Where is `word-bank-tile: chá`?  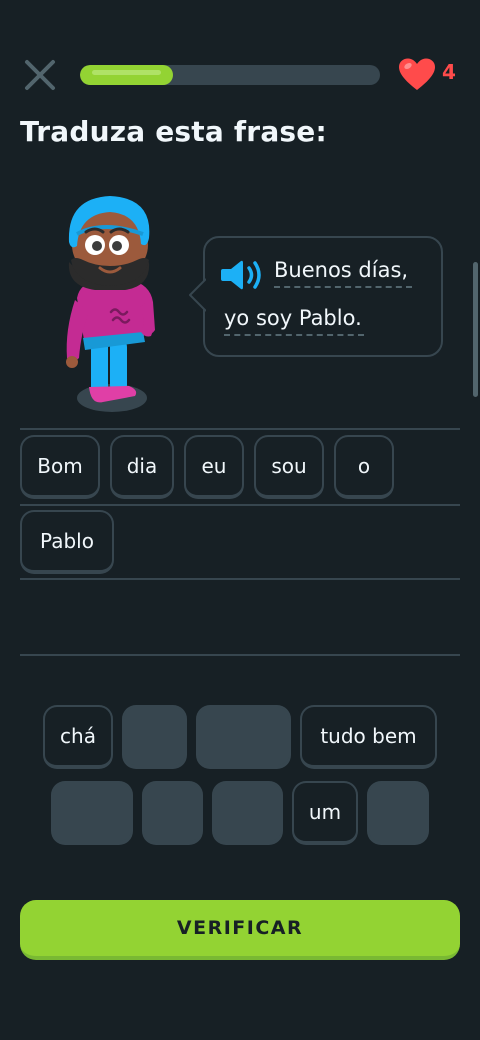 word-bank-tile: chá is located at coordinates (78, 737).